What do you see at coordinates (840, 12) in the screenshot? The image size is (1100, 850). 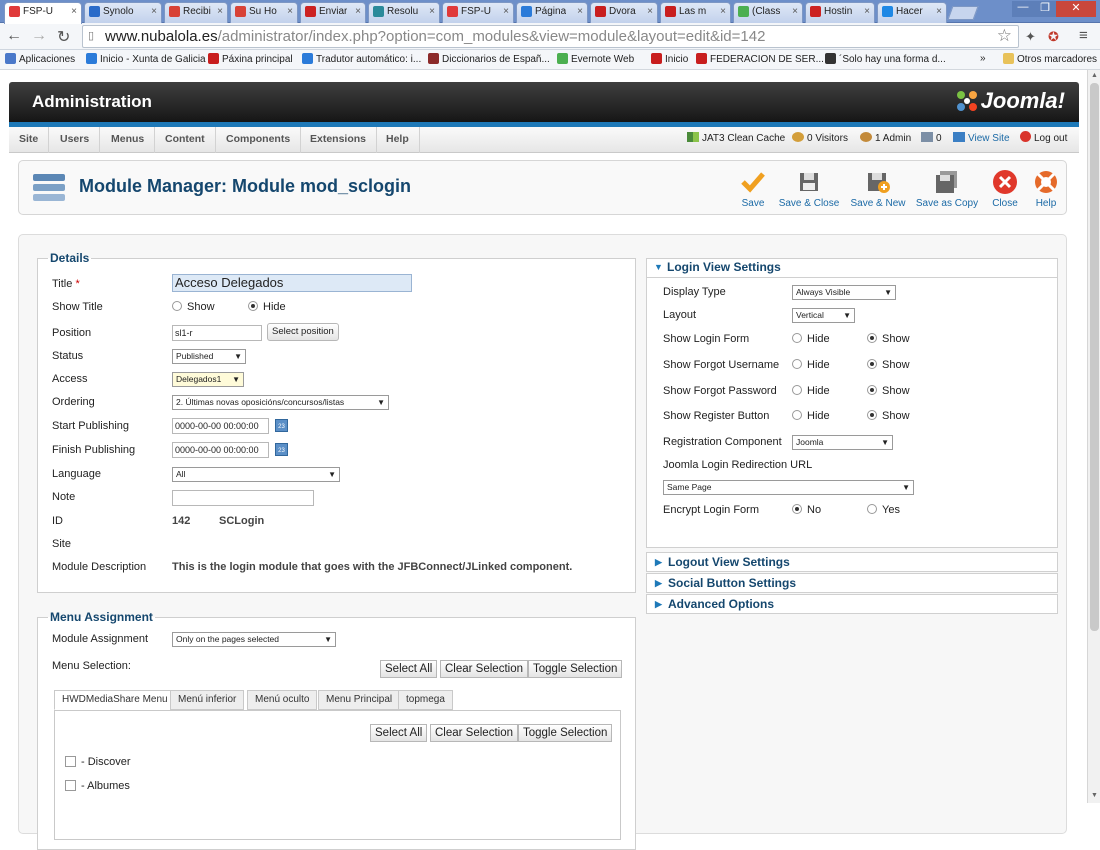 I see `browser-tab: Hostin ×` at bounding box center [840, 12].